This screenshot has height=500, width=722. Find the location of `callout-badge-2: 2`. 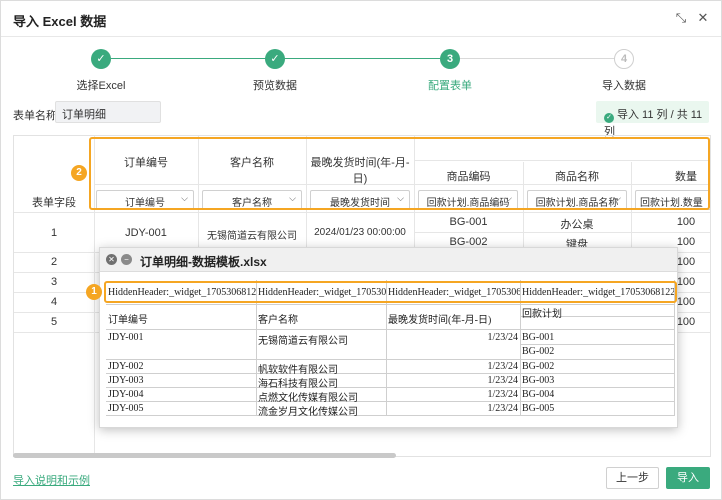

callout-badge-2: 2 is located at coordinates (79, 173).